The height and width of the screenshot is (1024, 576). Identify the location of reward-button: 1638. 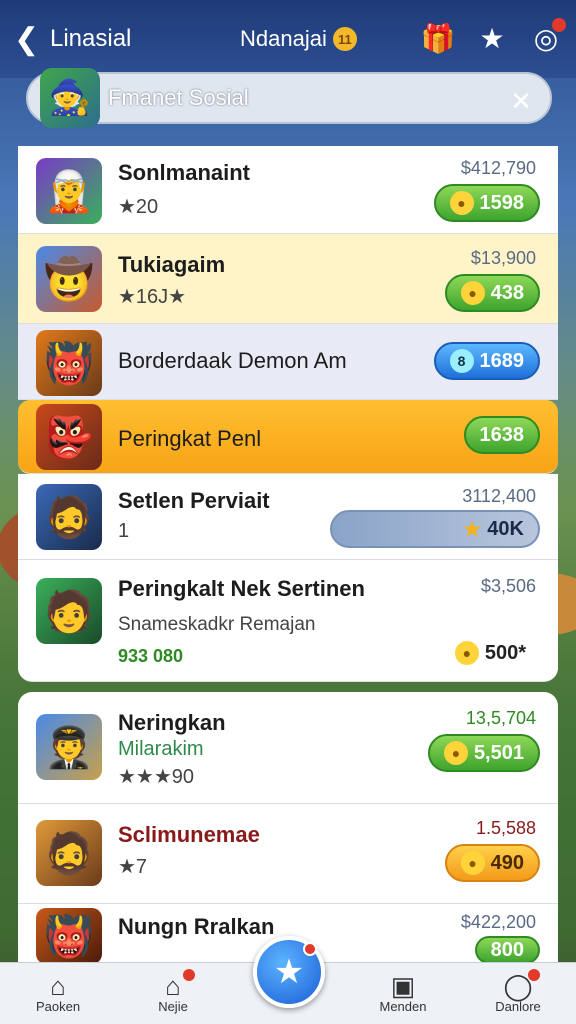
(501, 435).